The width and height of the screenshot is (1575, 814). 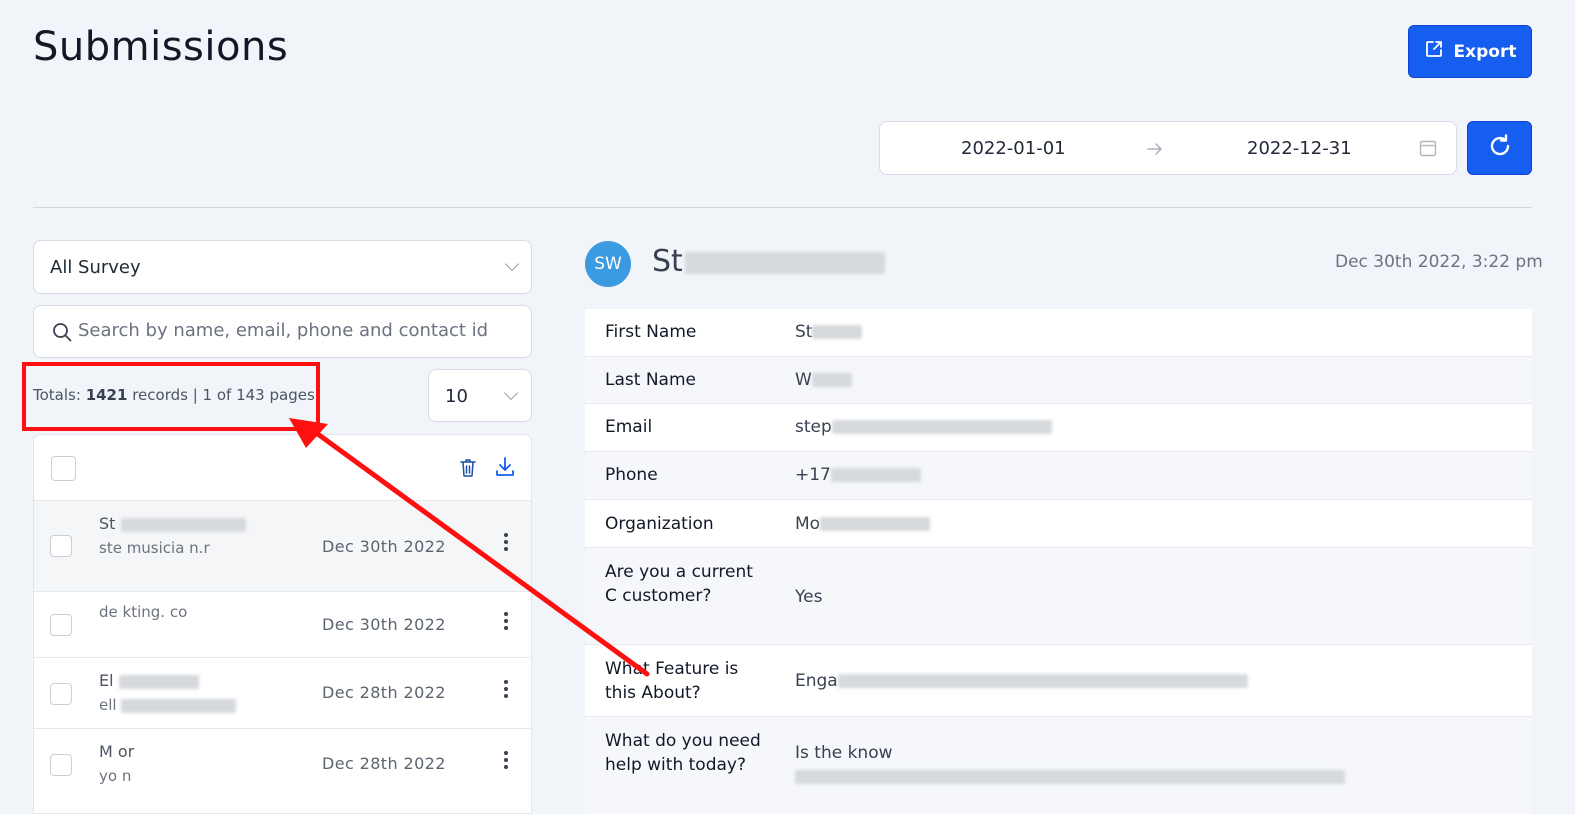 I want to click on field-value: W, so click(x=823, y=380).